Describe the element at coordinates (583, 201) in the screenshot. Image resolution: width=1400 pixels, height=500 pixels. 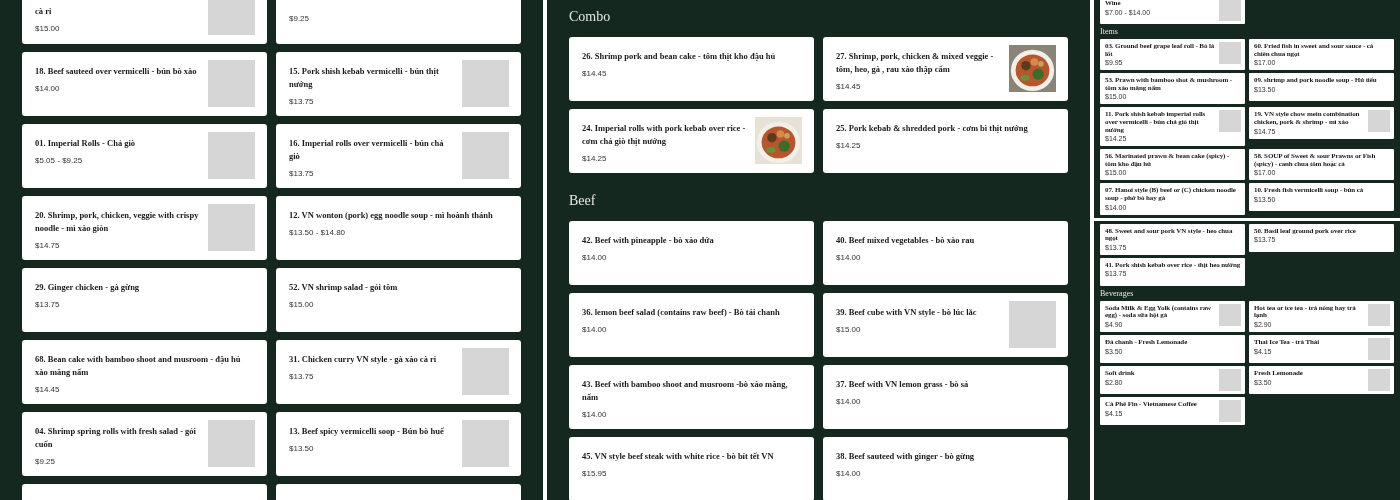
I see `section-heading: Beef` at that location.